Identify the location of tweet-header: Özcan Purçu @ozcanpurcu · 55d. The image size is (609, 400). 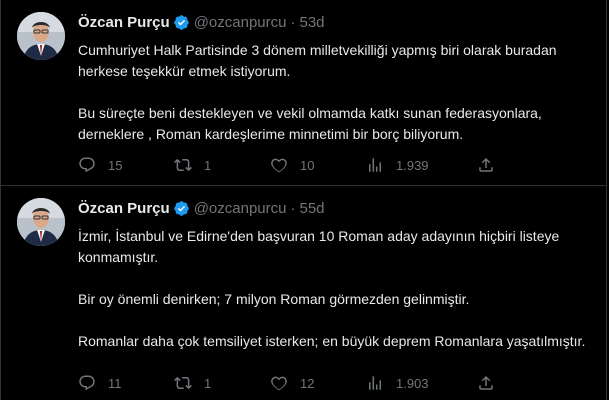
(201, 208).